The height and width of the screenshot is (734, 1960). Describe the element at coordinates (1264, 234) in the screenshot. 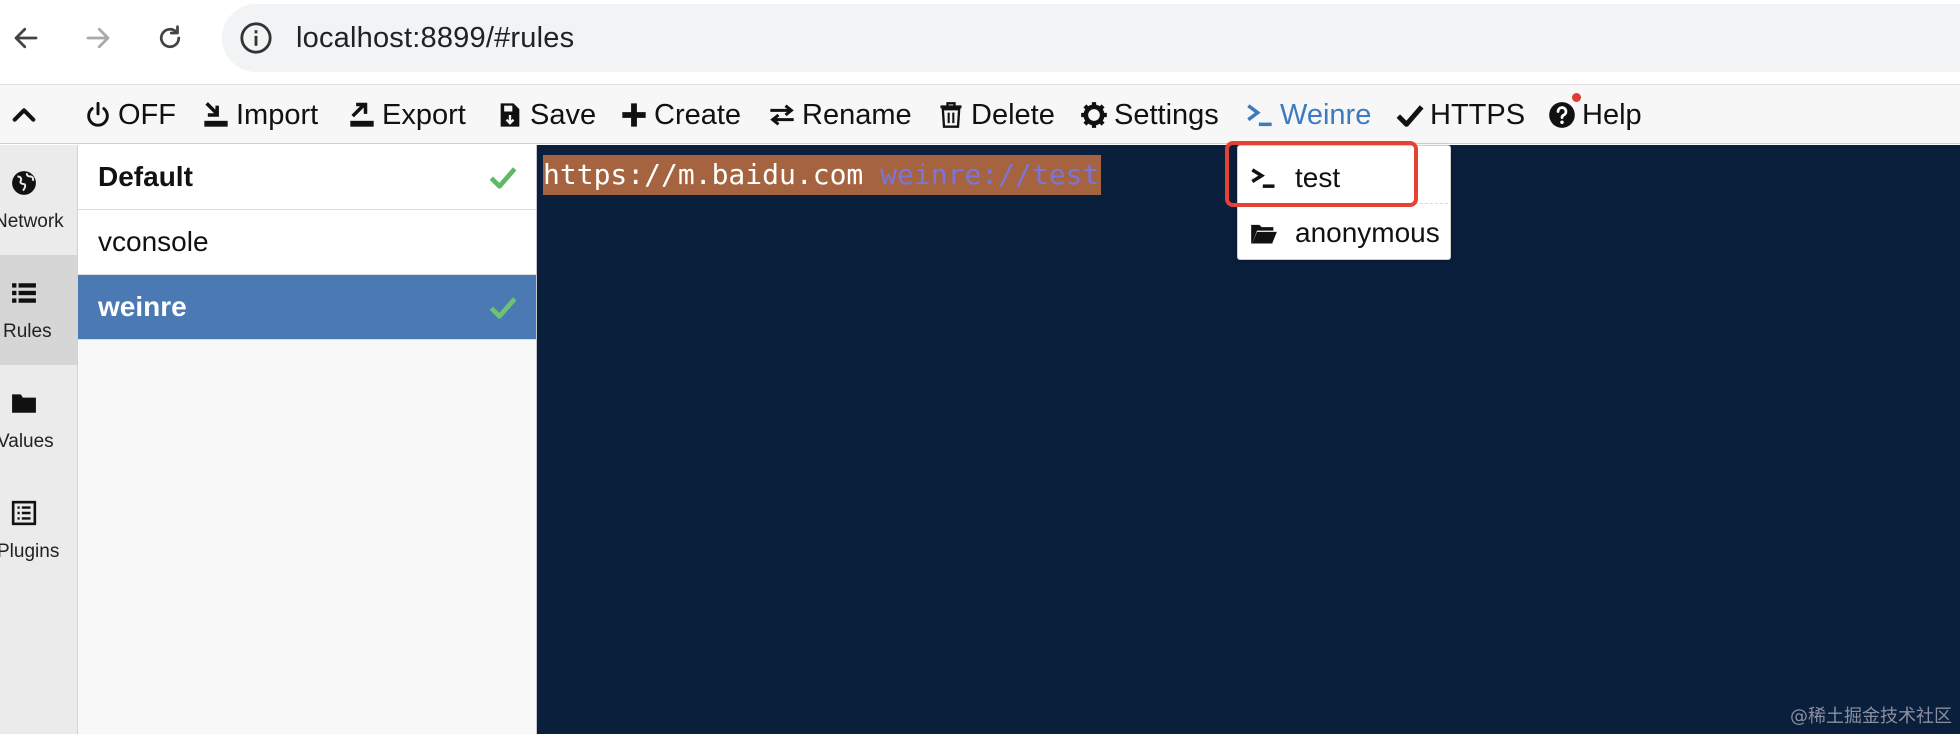

I see `folder-open-icon` at that location.